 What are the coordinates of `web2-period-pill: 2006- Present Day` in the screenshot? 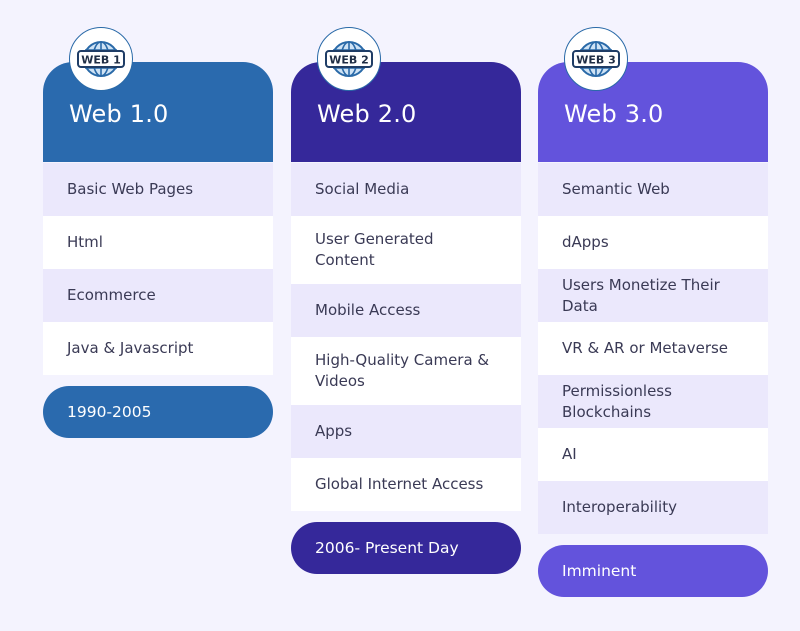 It's located at (406, 548).